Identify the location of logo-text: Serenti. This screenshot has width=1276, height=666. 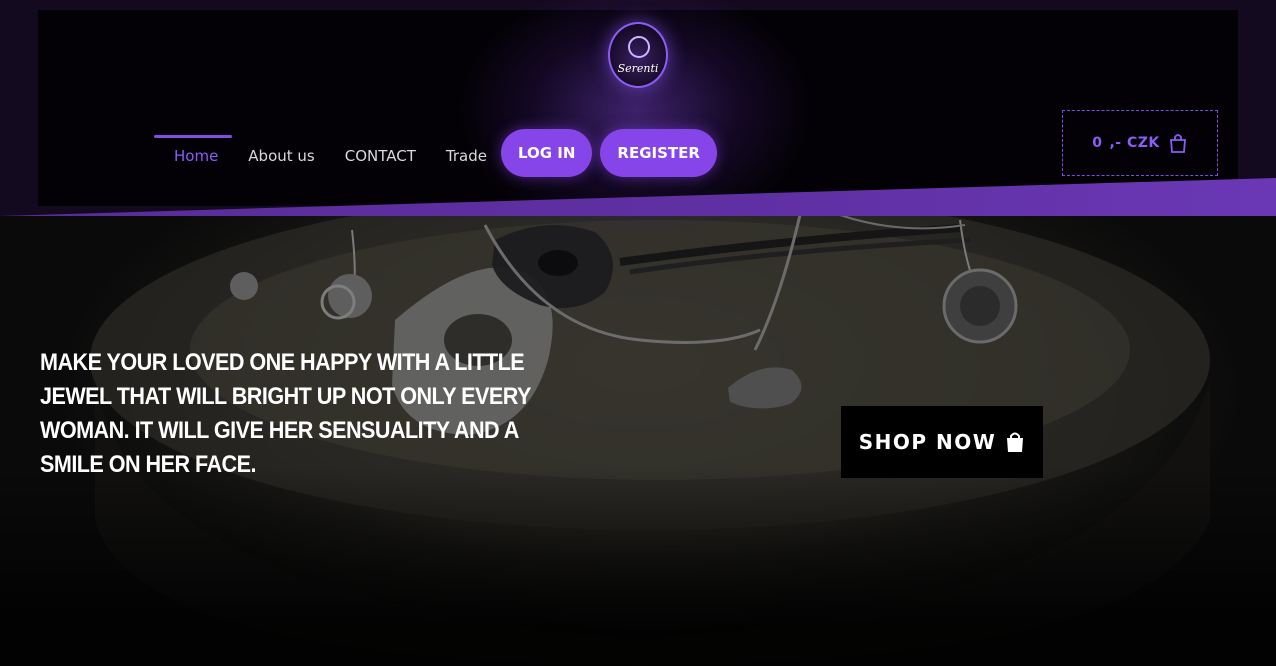
(638, 68).